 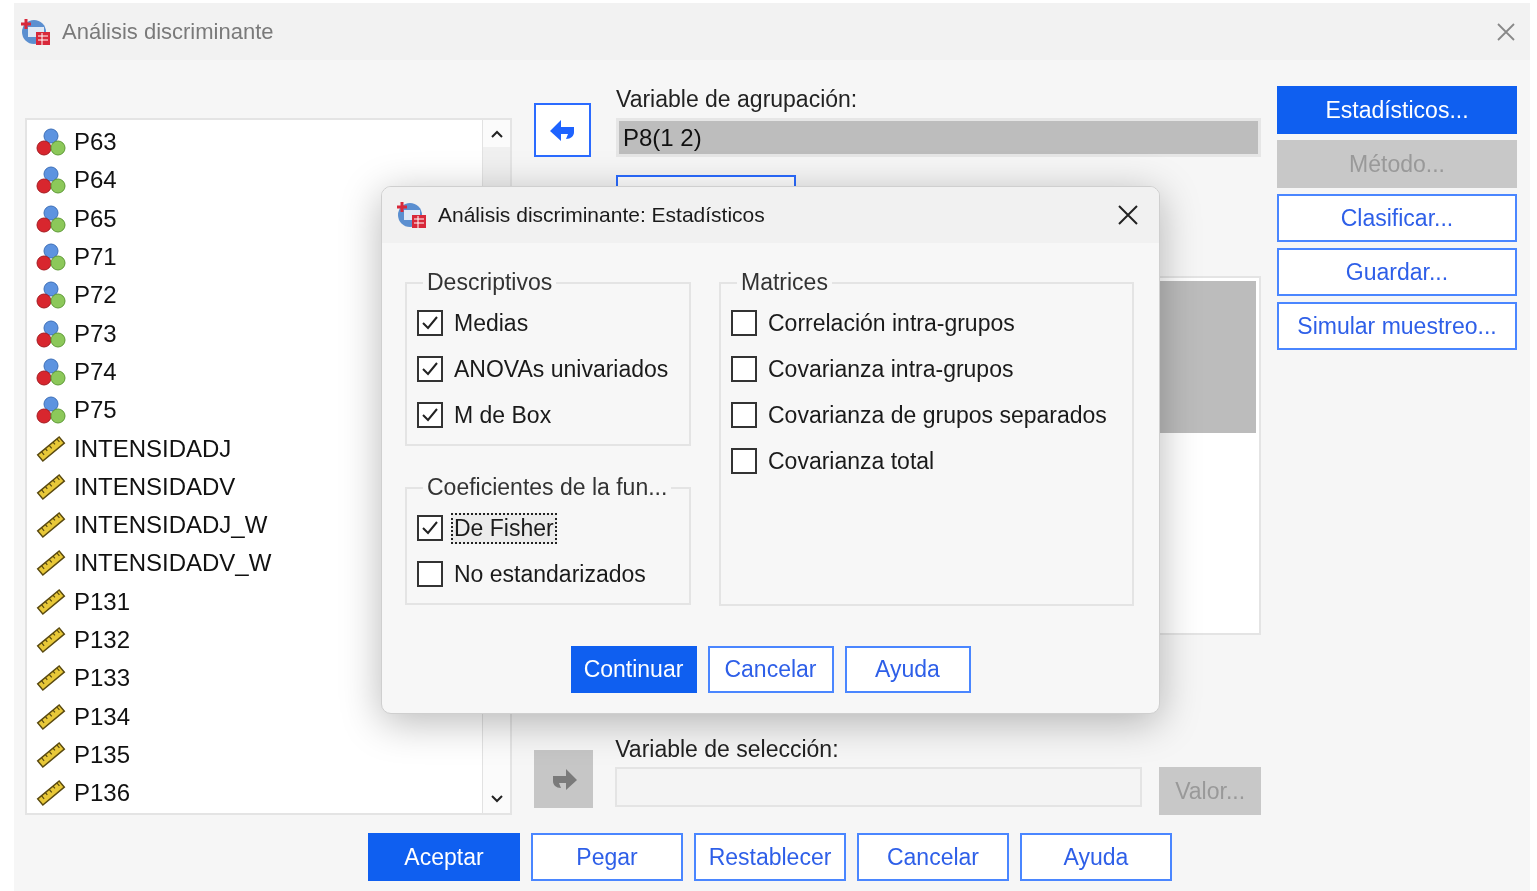 What do you see at coordinates (258, 755) in the screenshot?
I see `variable-item: P135` at bounding box center [258, 755].